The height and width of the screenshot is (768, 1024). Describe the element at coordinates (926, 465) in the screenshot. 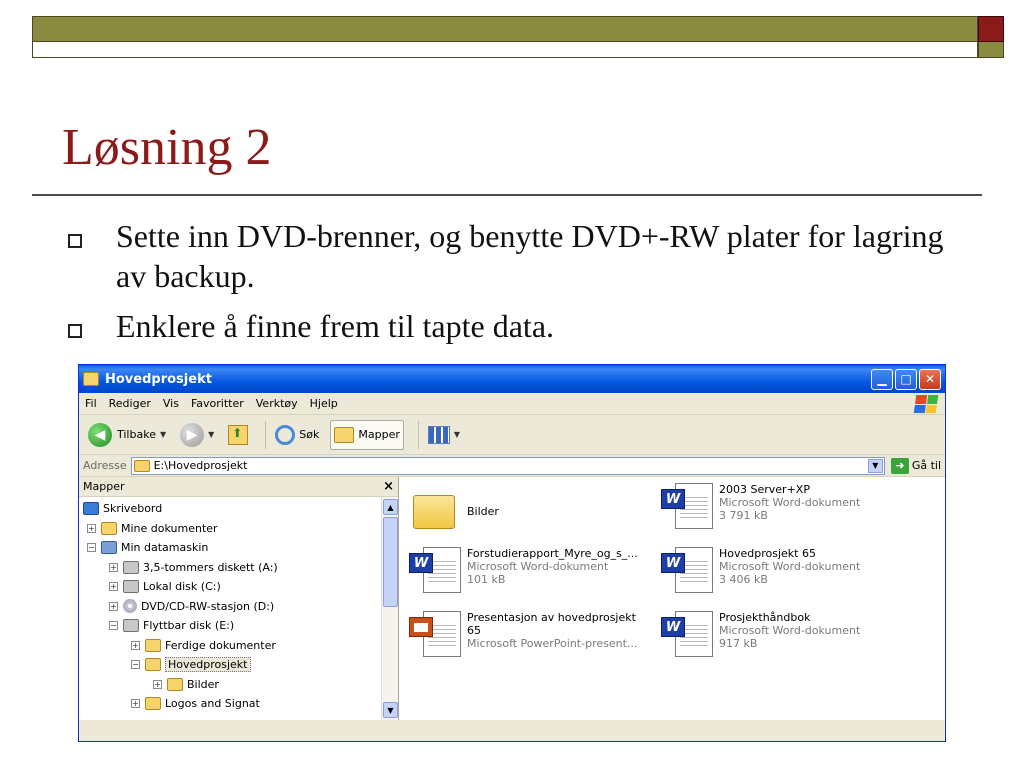

I see `go-label: Gå til` at that location.